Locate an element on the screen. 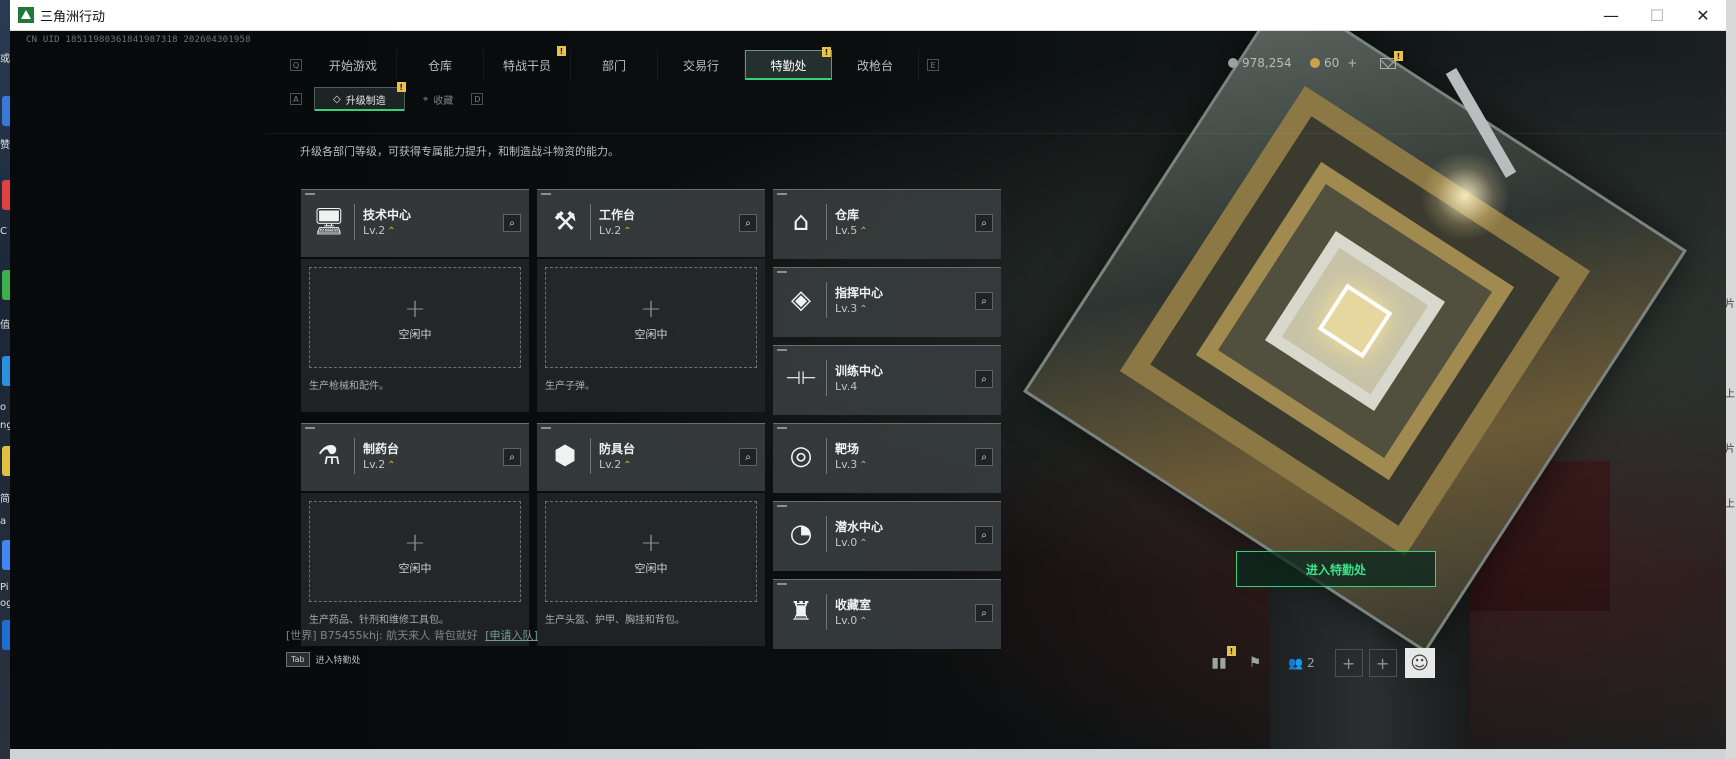 The width and height of the screenshot is (1736, 759). tab-label: 改枪台 is located at coordinates (874, 65).